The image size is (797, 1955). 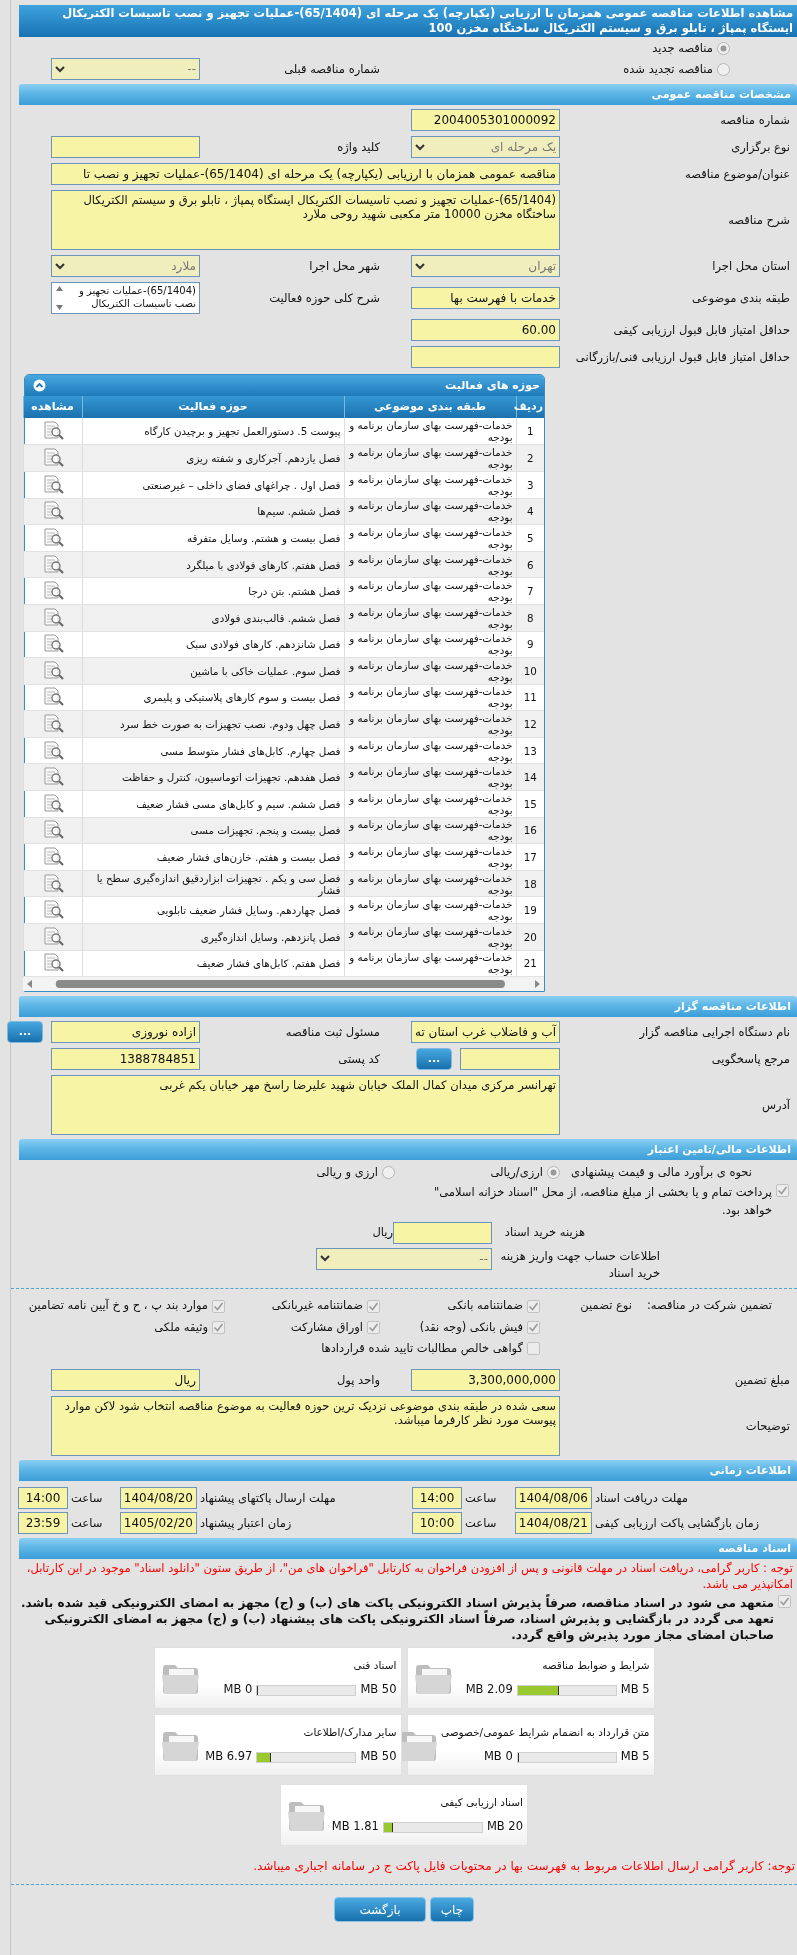 What do you see at coordinates (125, 1380) in the screenshot?
I see `input-field: ریال` at bounding box center [125, 1380].